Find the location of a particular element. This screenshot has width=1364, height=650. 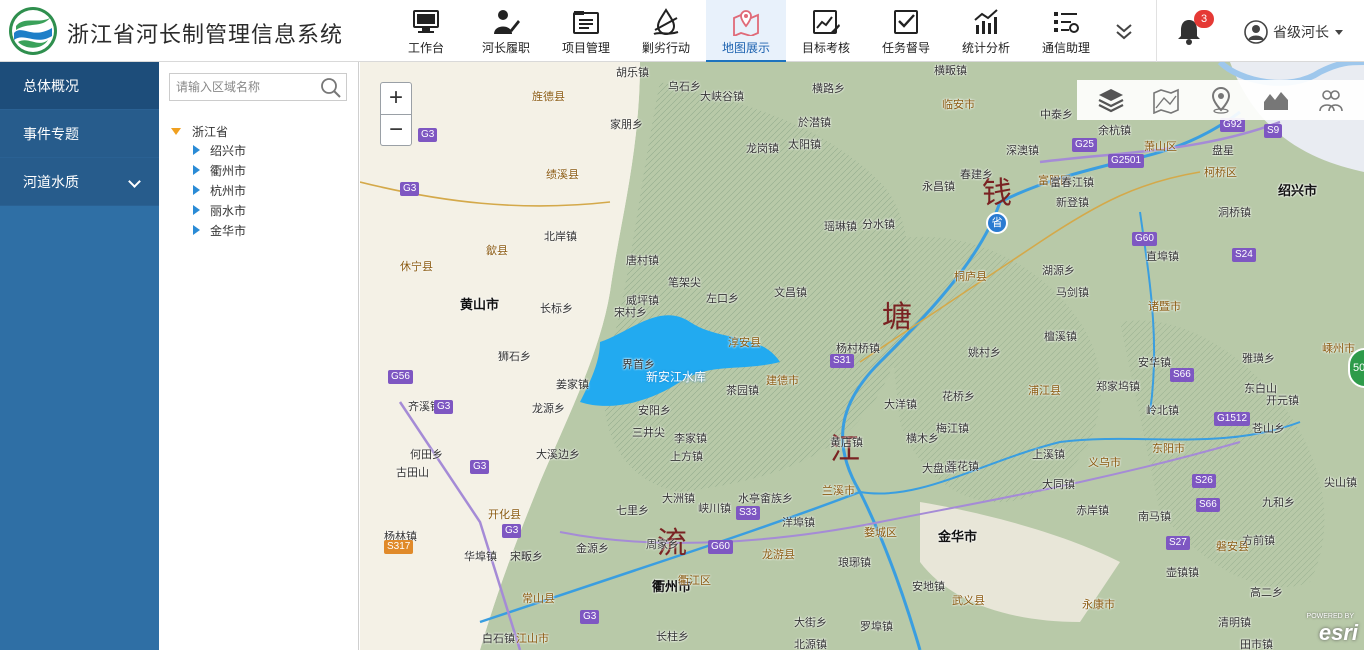

map-town-label: 龙岗镇 is located at coordinates (762, 149).